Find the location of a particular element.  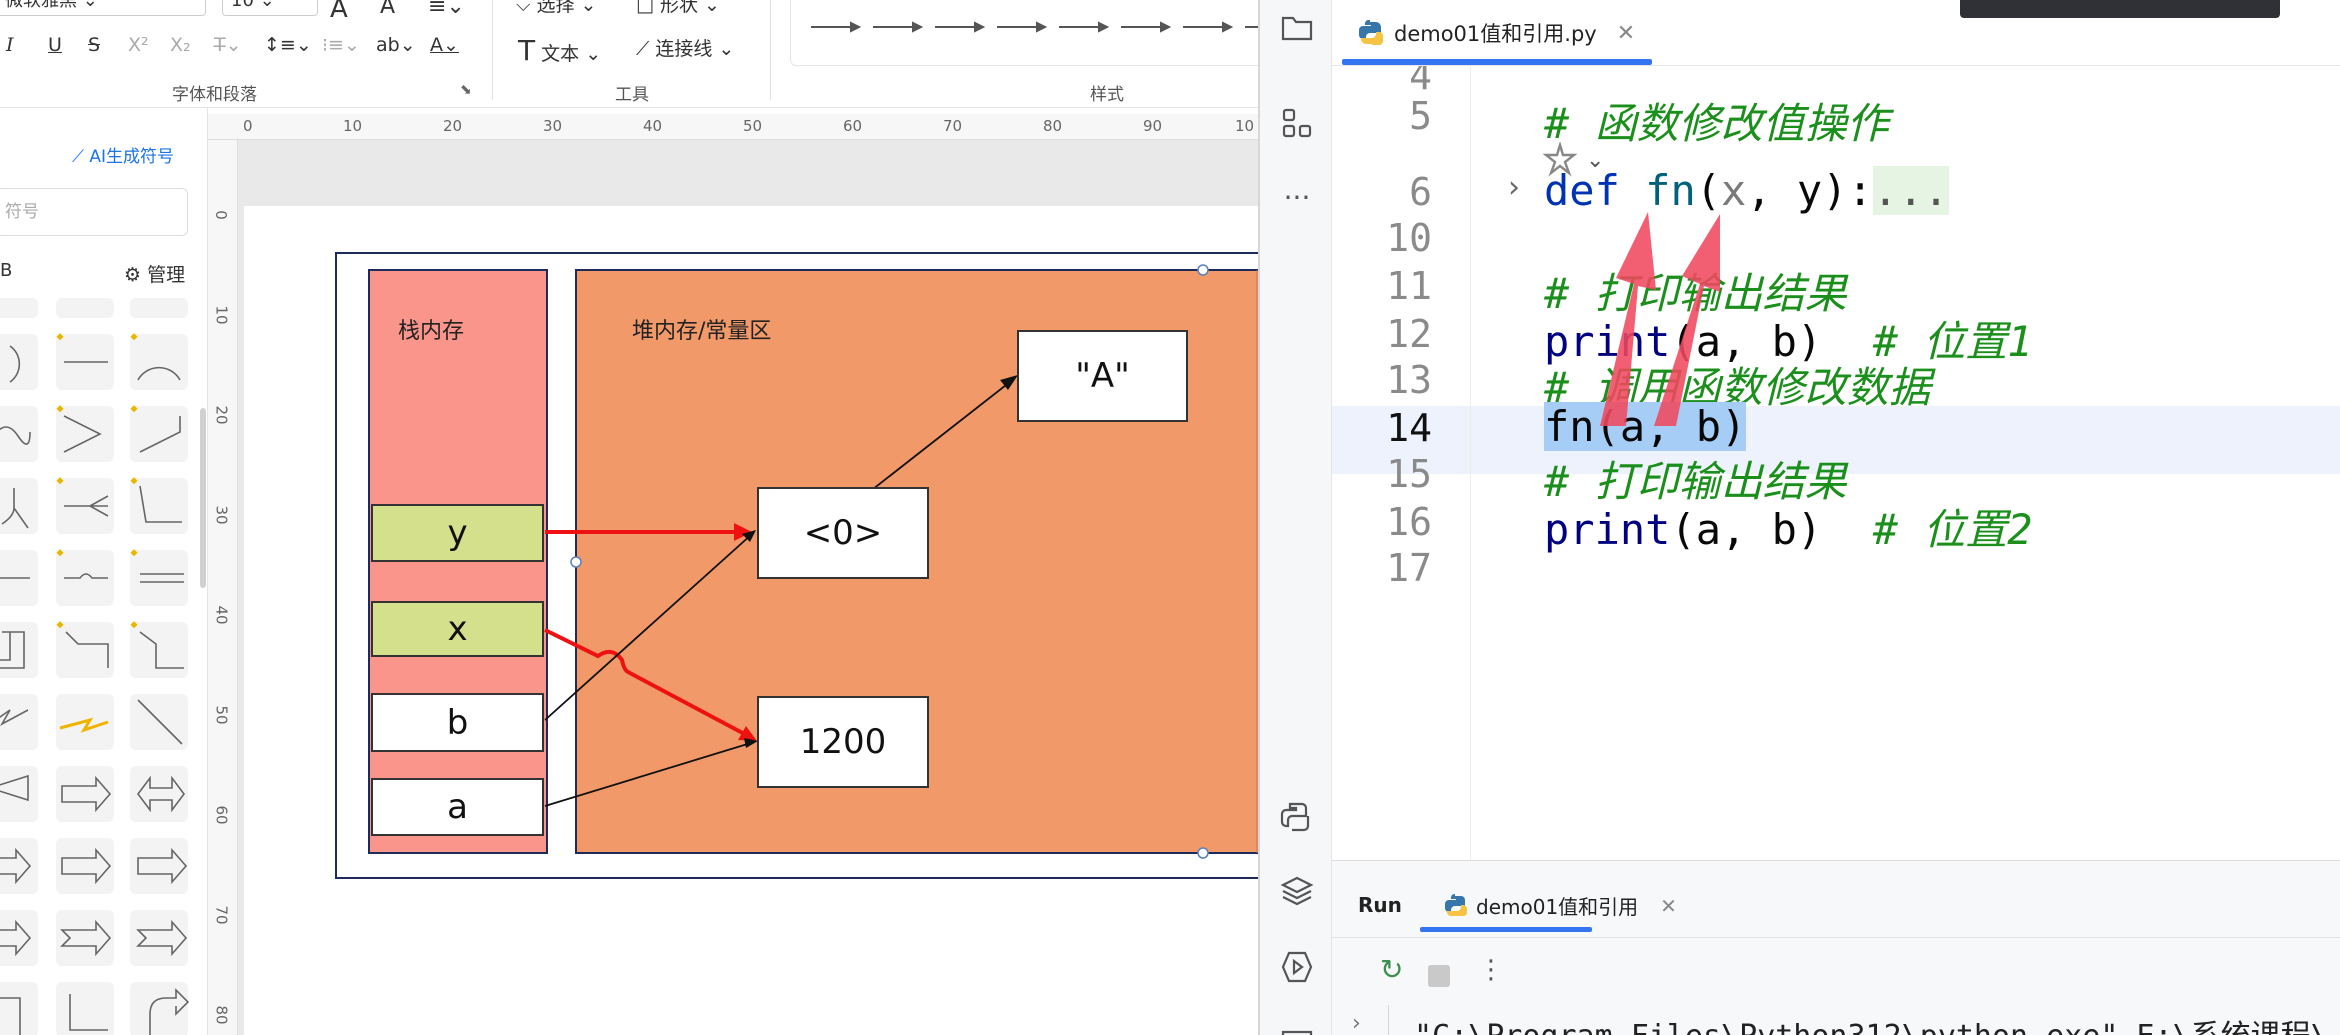

run-config-tab: demo01值和引用 ✕ is located at coordinates (1560, 905).